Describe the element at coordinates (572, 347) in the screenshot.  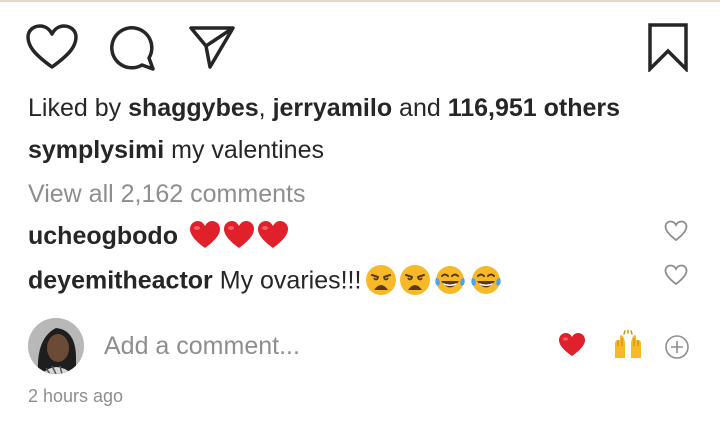
I see `quick-reaction-heart-icon` at that location.